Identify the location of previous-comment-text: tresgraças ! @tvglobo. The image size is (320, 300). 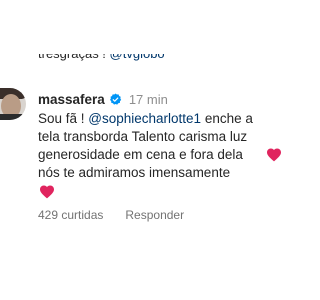
(101, 53).